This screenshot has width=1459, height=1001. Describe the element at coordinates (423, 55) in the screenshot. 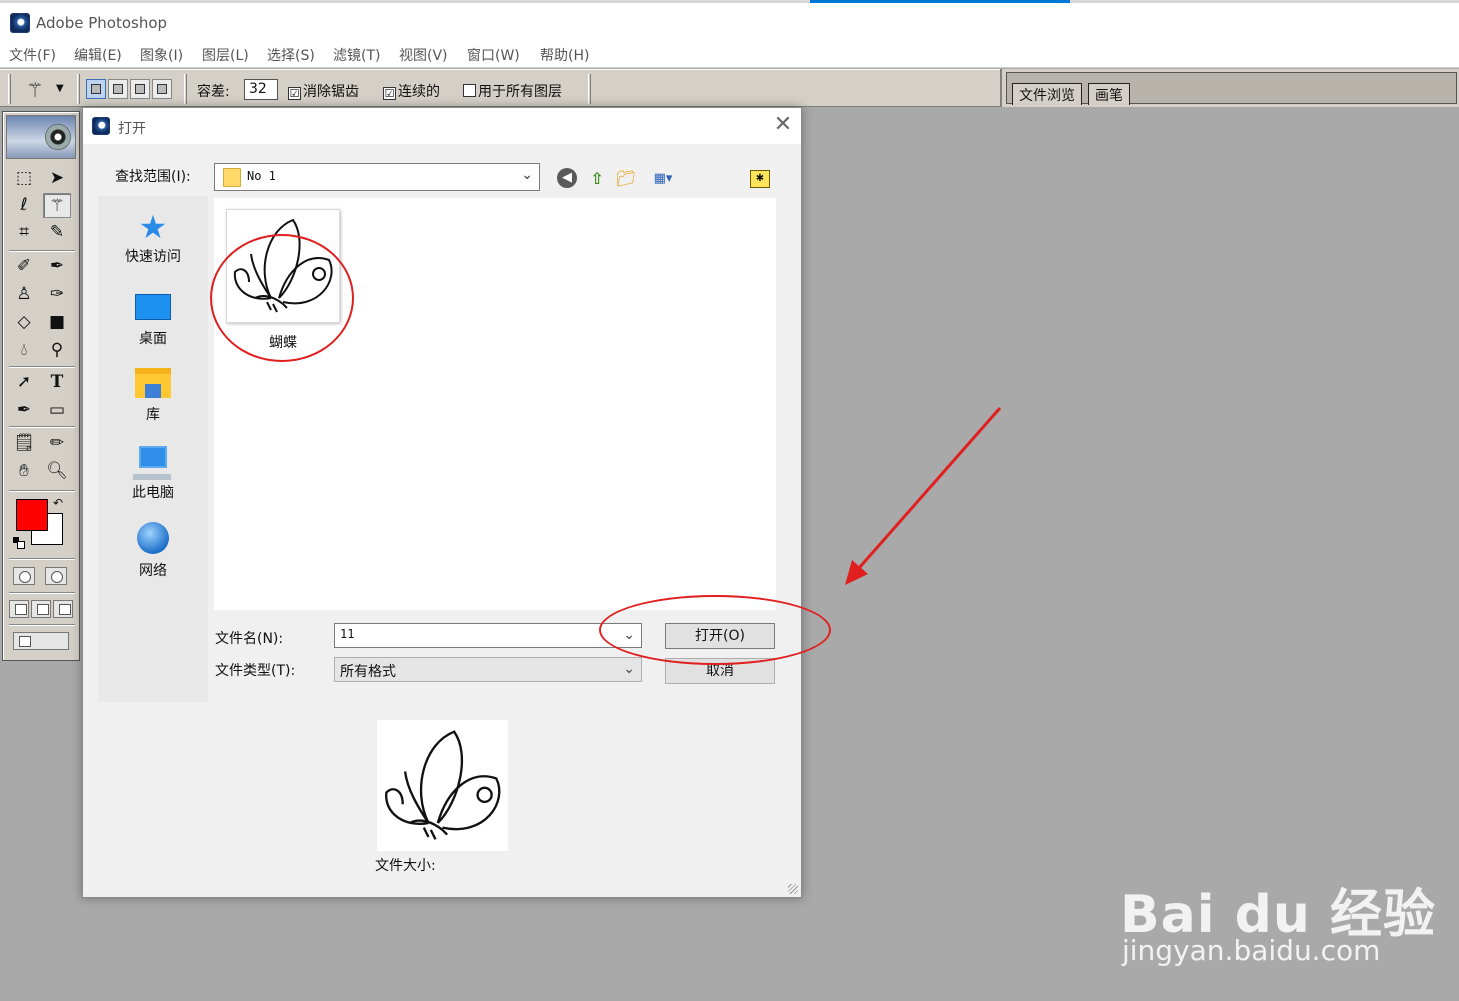

I see `menu-view: 视图(V)` at that location.